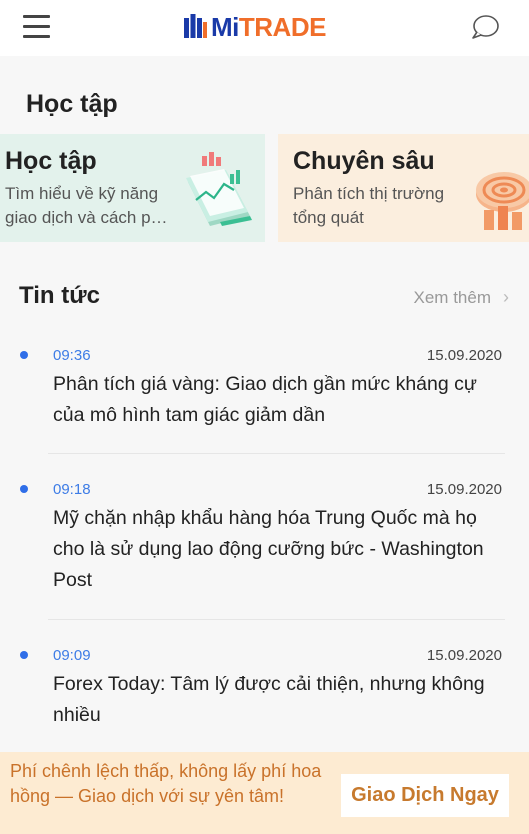 This screenshot has height=834, width=529. I want to click on learn-card-title: Học tập, so click(51, 161).